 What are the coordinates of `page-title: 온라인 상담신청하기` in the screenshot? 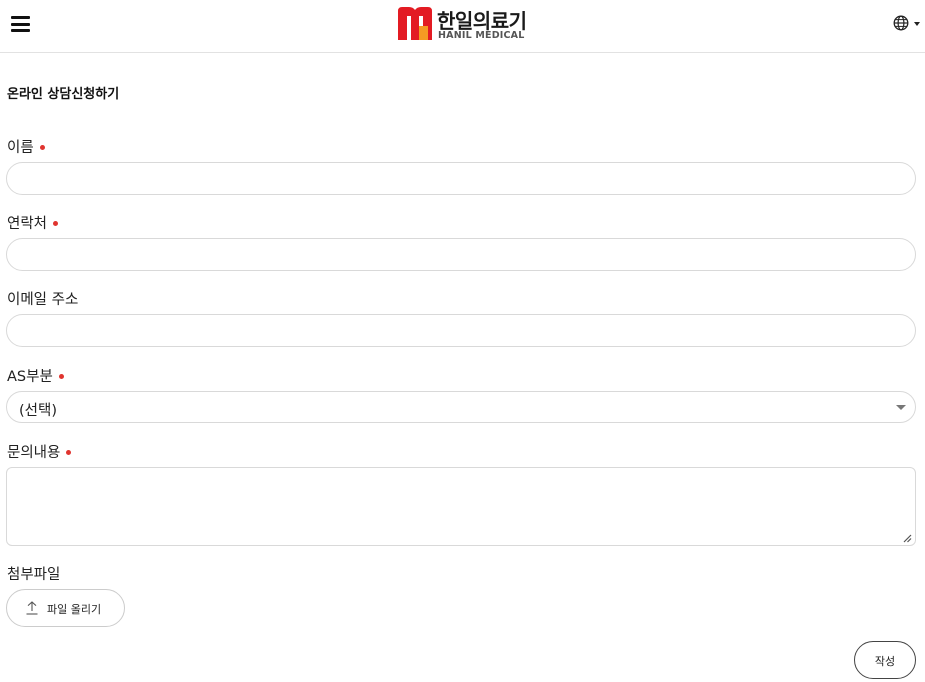 It's located at (63, 94).